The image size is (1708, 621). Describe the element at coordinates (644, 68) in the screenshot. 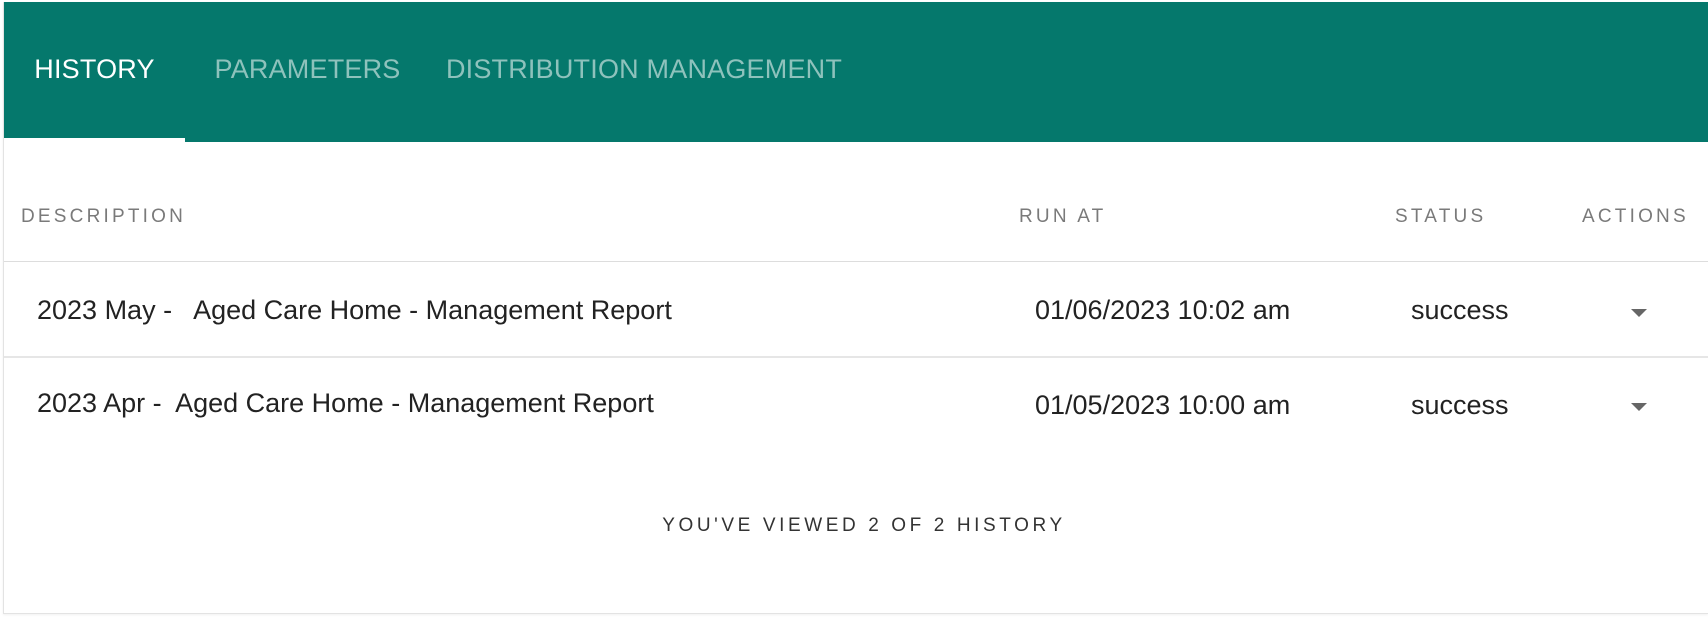

I see `tab-distribution-management-label: DISTRIBUTION MANAGEMENT` at that location.